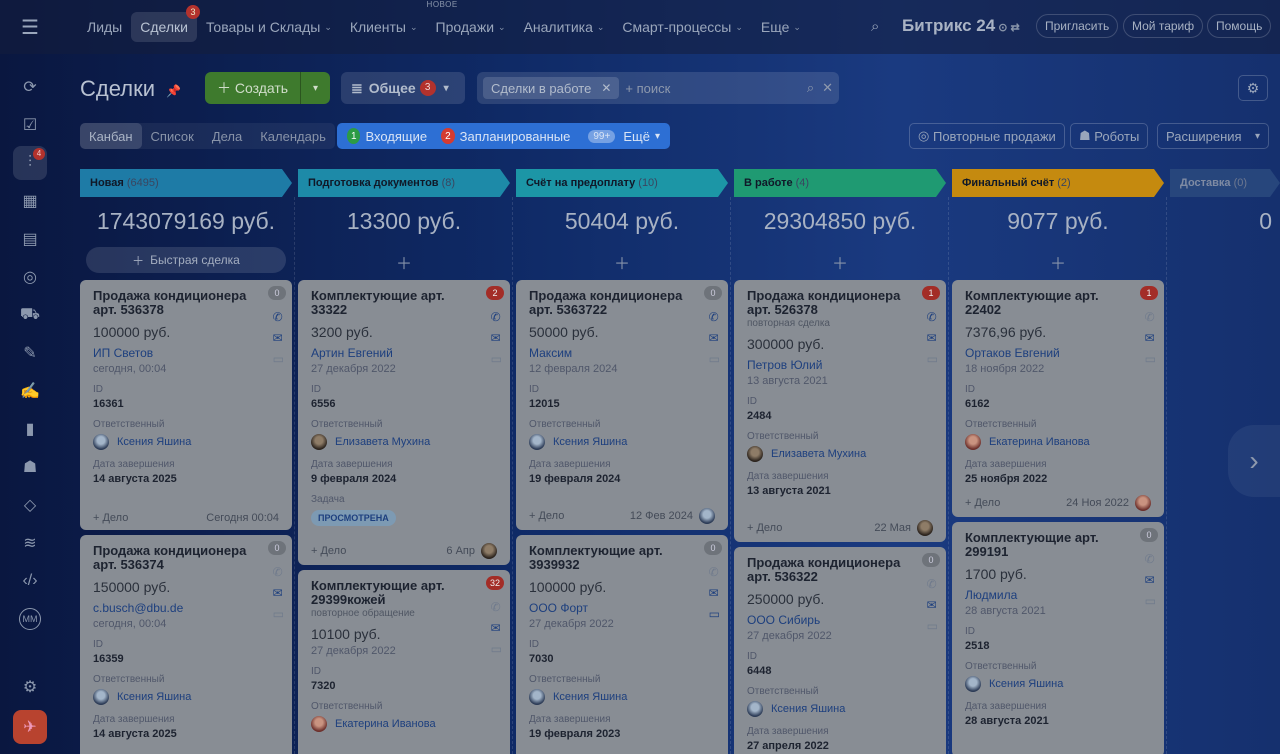  What do you see at coordinates (186, 353) in the screenshot?
I see `deal-client: ИП Светов` at bounding box center [186, 353].